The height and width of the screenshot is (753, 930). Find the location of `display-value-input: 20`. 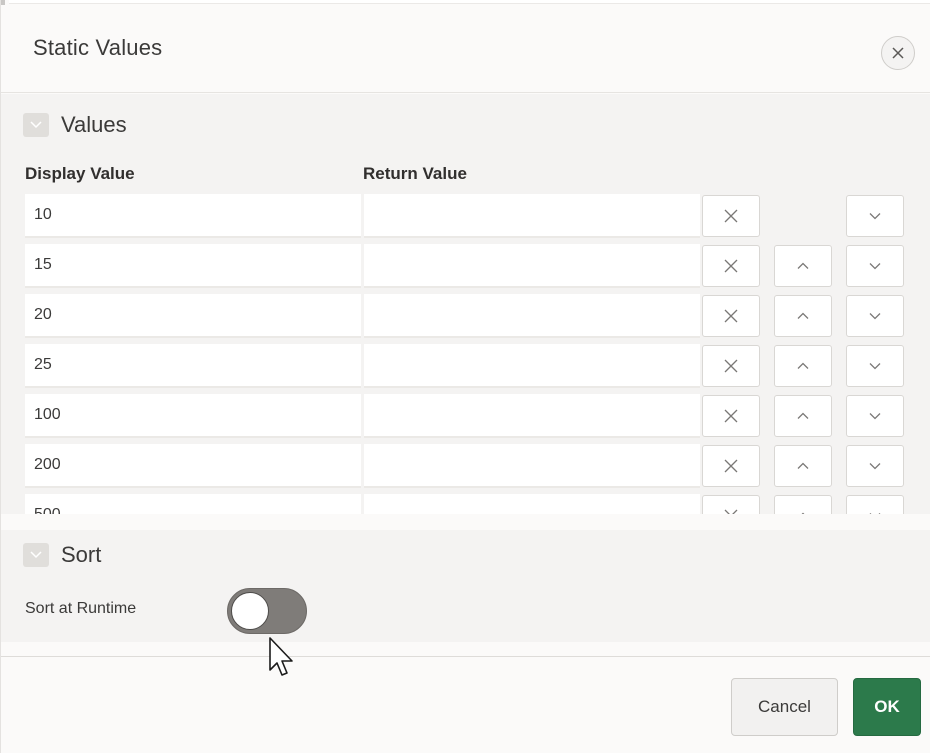

display-value-input: 20 is located at coordinates (193, 316).